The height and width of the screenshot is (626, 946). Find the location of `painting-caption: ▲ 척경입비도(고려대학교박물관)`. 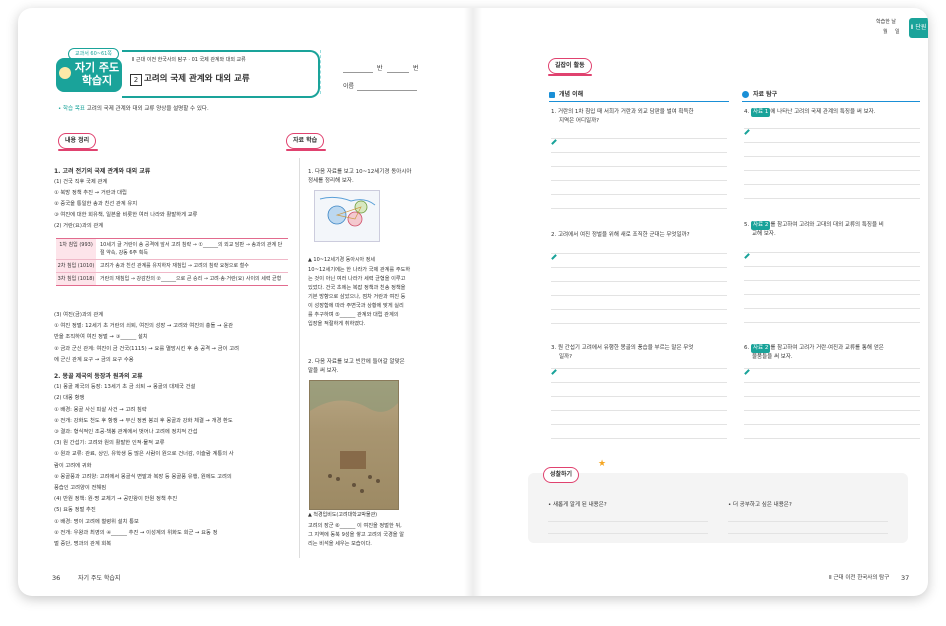

painting-caption: ▲ 척경입비도(고려대학교박물관) is located at coordinates (343, 515).